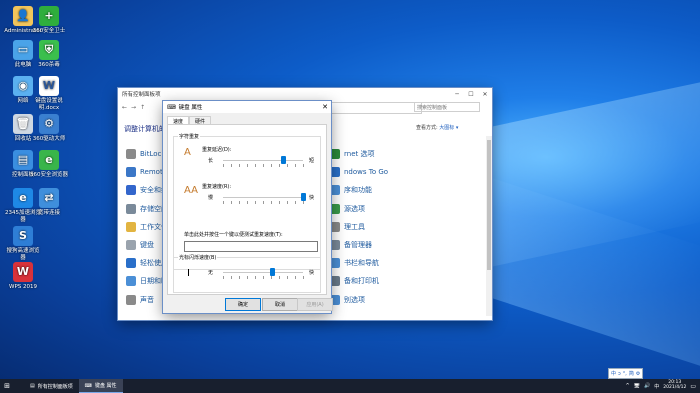 Image resolution: width=700 pixels, height=393 pixels. I want to click on dialog-close-button: ✕, so click(325, 107).